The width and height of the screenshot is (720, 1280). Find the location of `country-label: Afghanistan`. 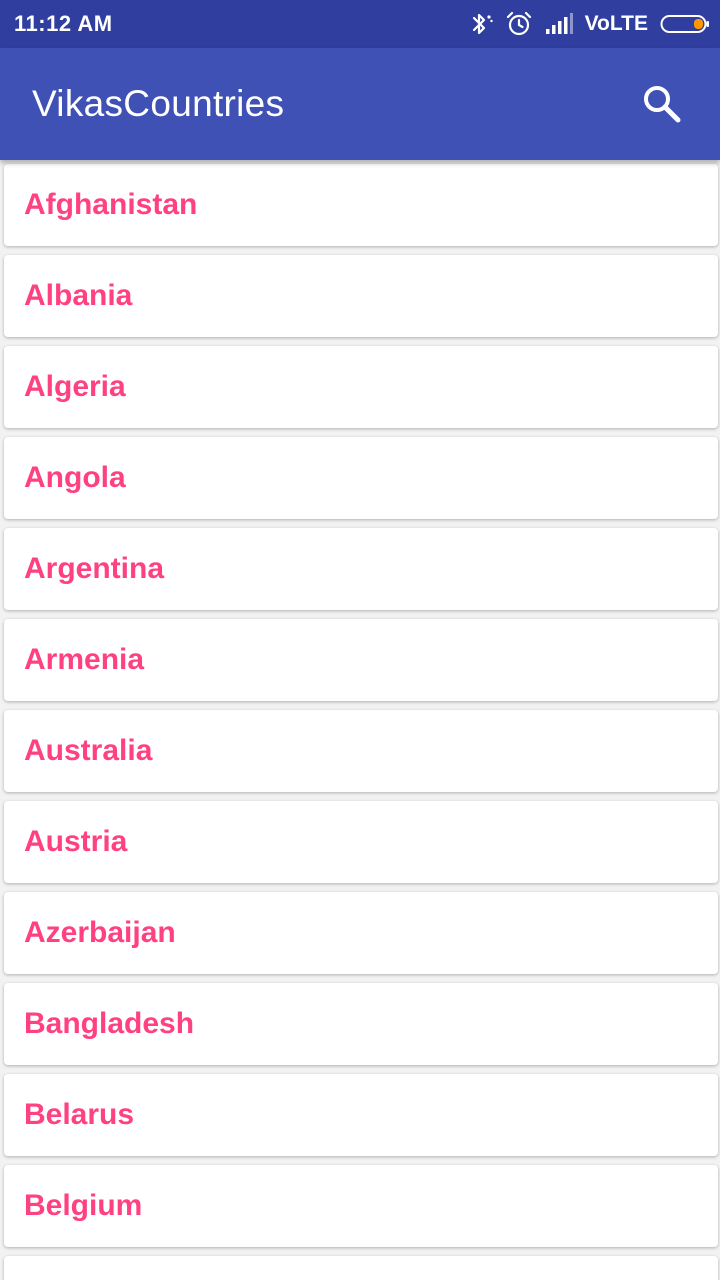

country-label: Afghanistan is located at coordinates (111, 204).